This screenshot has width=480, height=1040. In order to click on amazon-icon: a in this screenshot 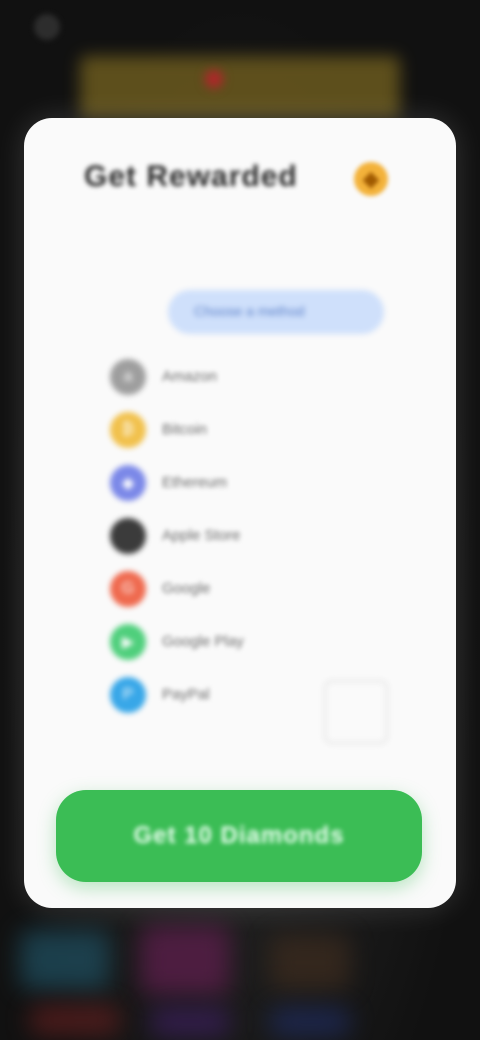, I will do `click(128, 376)`.